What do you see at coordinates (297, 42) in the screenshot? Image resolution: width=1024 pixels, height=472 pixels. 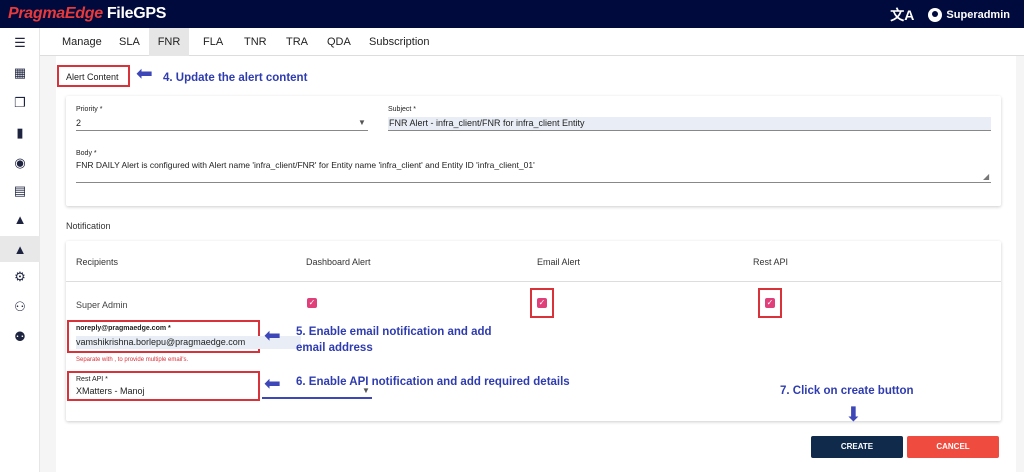 I see `tab-tra: TRA` at bounding box center [297, 42].